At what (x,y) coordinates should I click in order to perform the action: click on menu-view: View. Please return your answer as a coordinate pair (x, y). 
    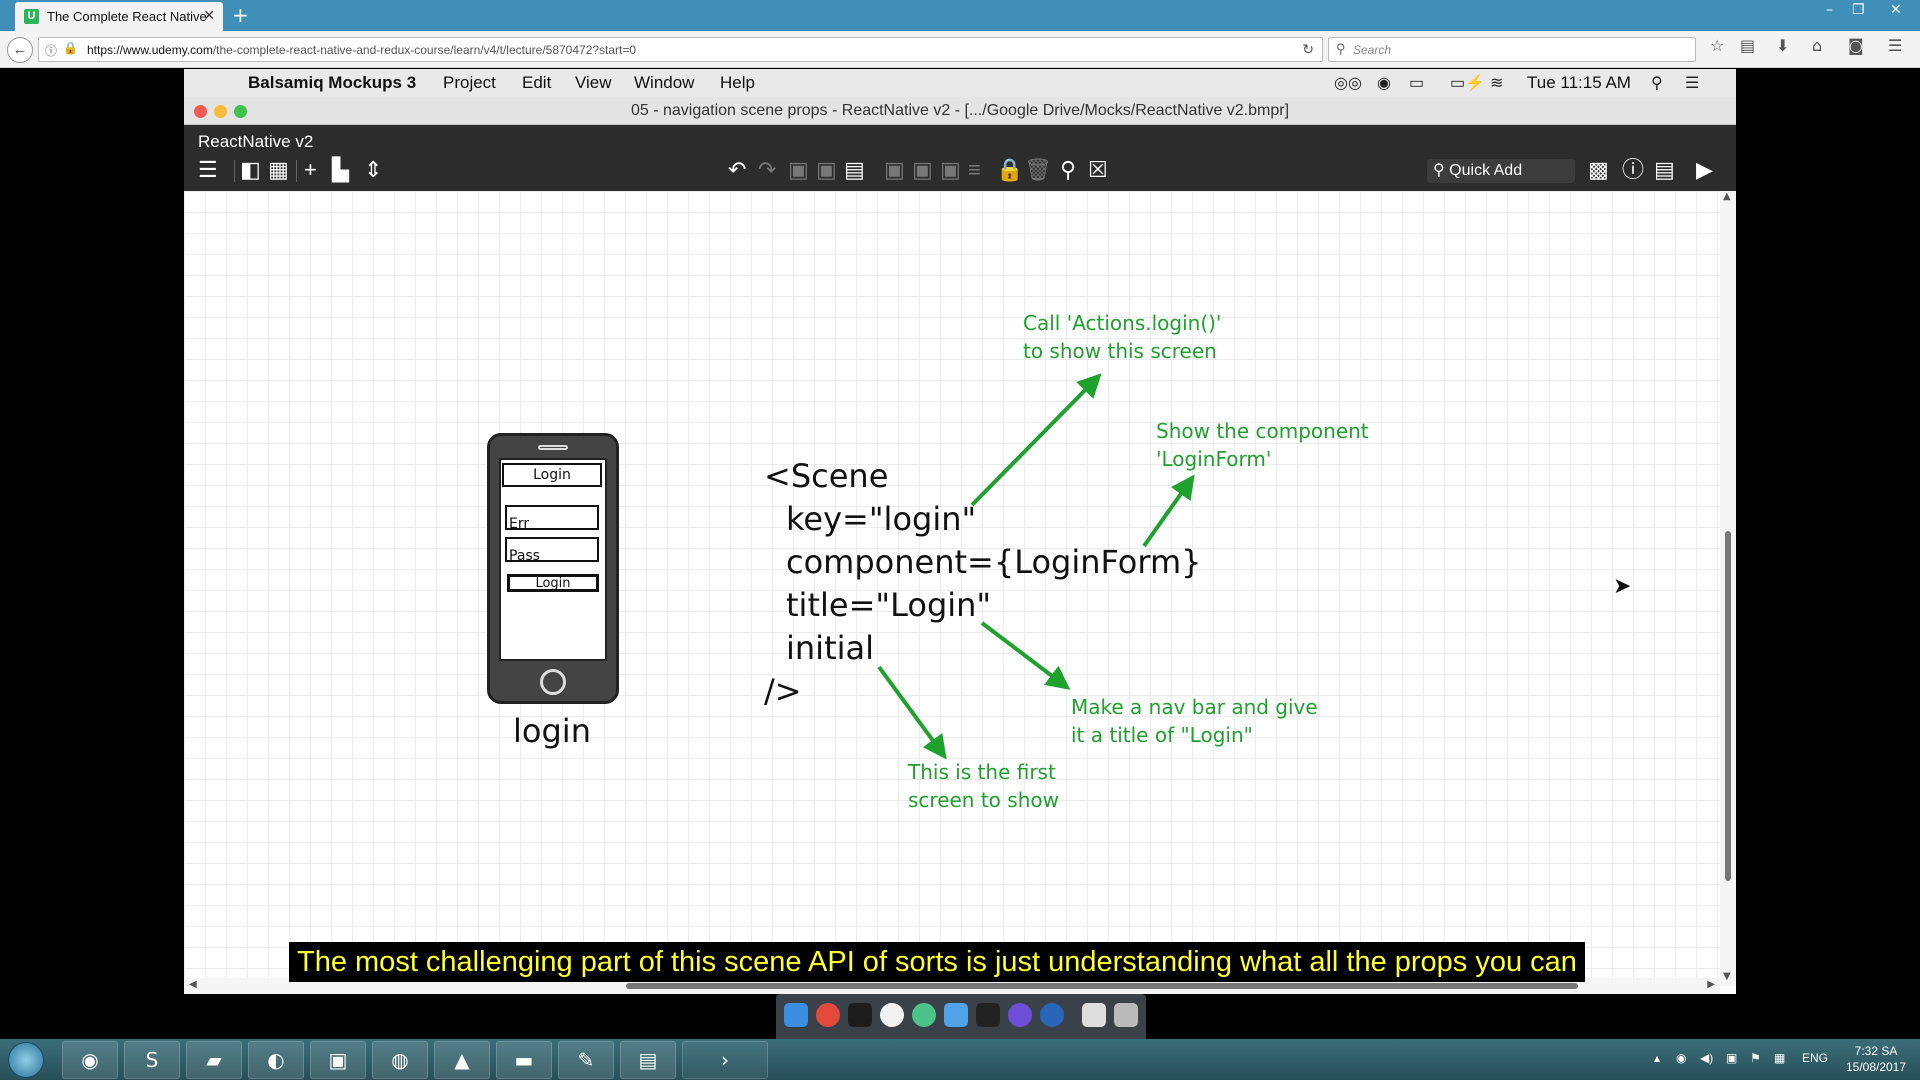
    Looking at the image, I should click on (593, 83).